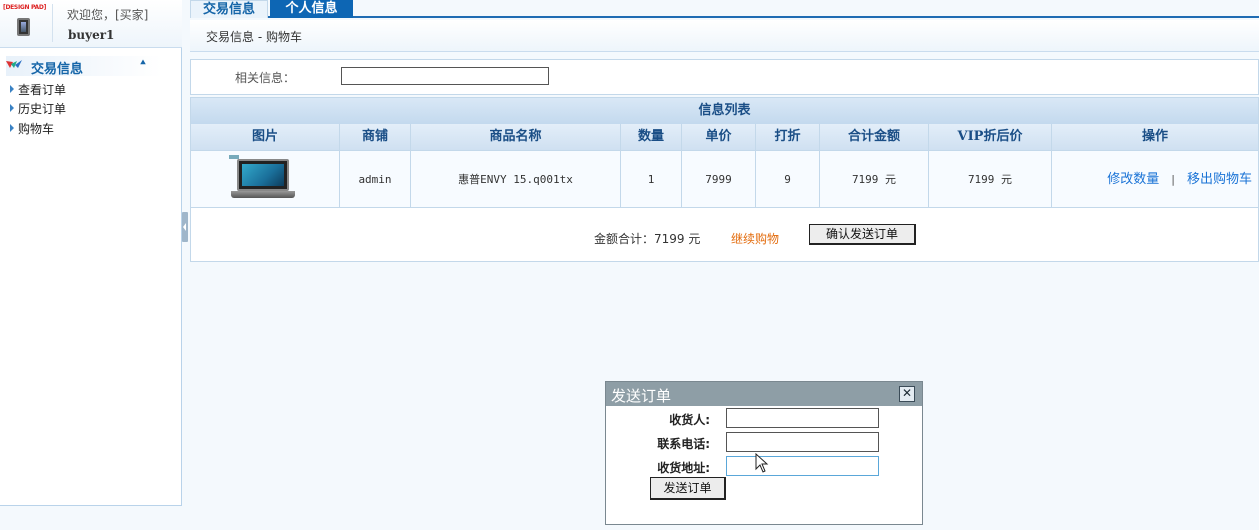 This screenshot has width=1259, height=530. I want to click on column-header-actions: 操作, so click(1154, 136).